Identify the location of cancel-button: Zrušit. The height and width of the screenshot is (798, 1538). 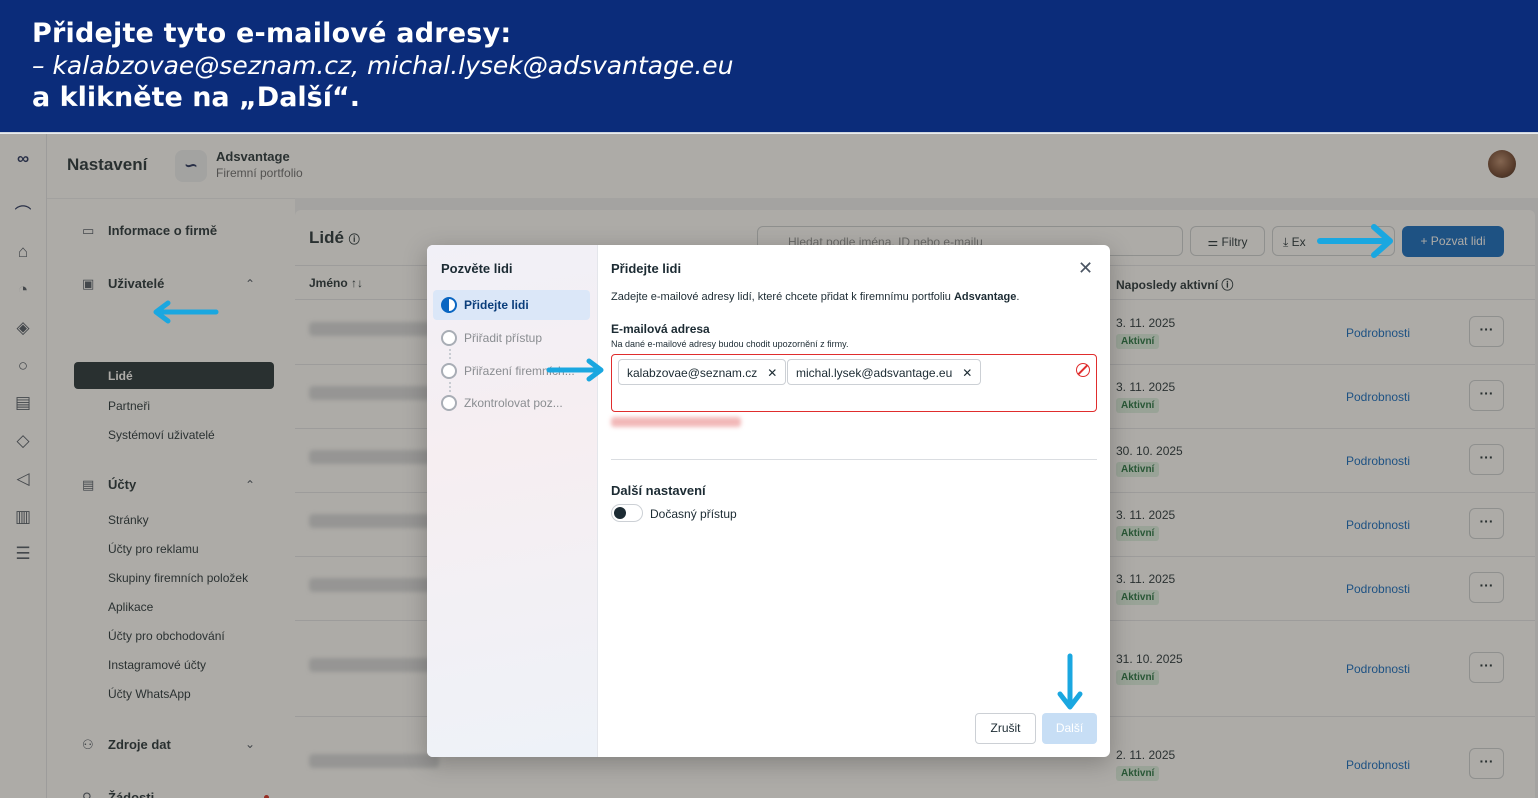
(1005, 728).